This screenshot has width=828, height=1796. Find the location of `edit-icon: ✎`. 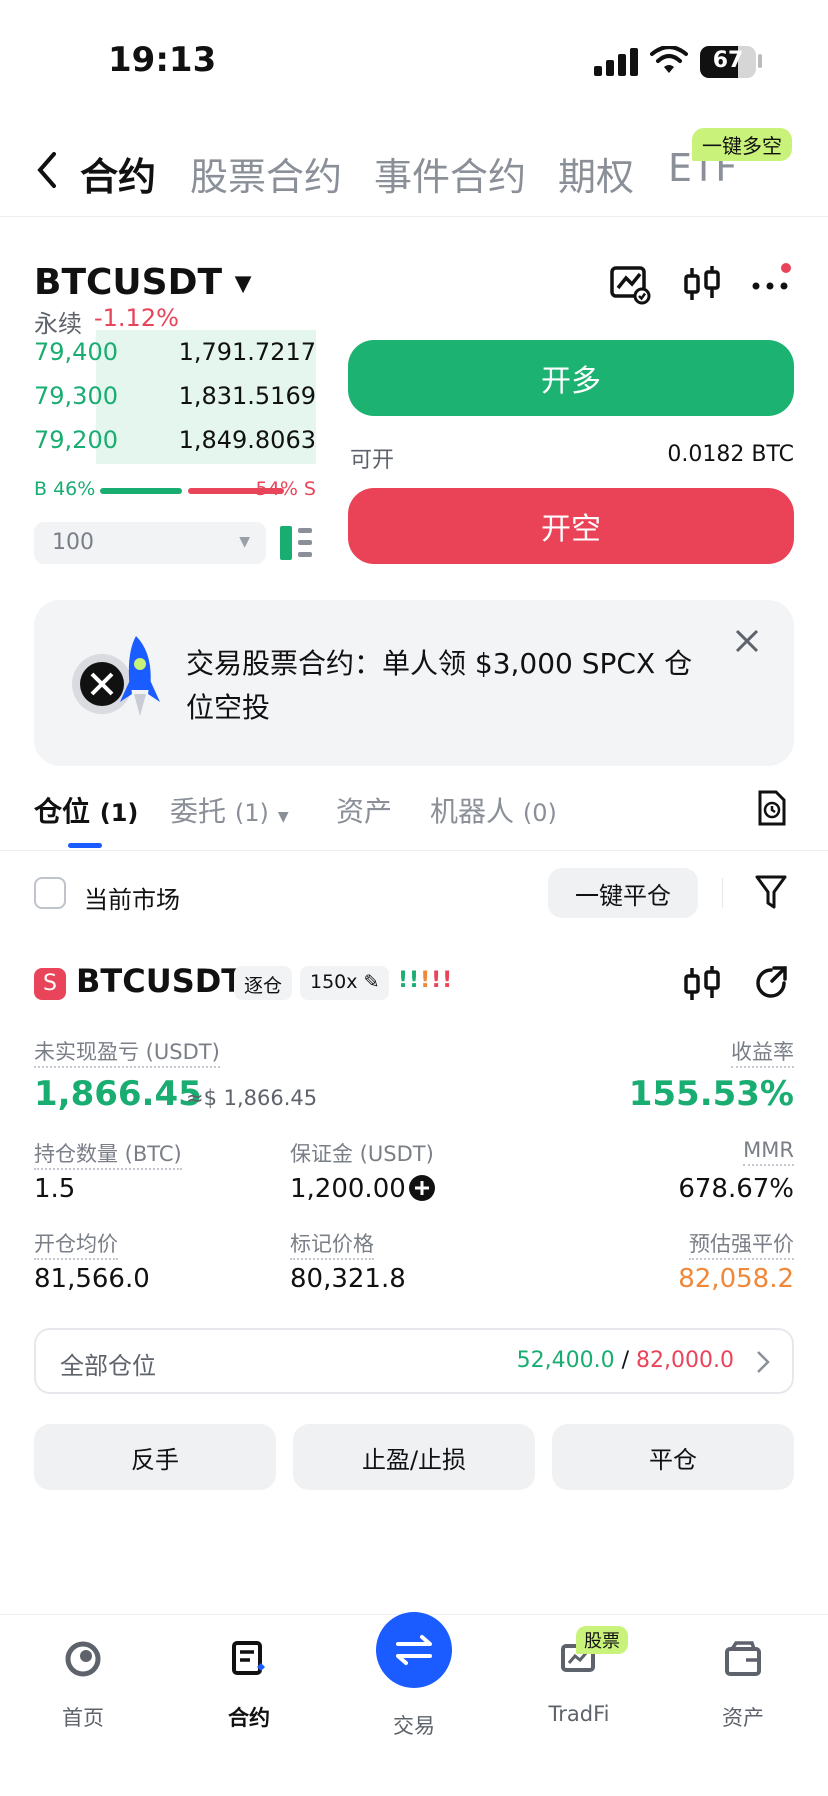

edit-icon: ✎ is located at coordinates (371, 982).